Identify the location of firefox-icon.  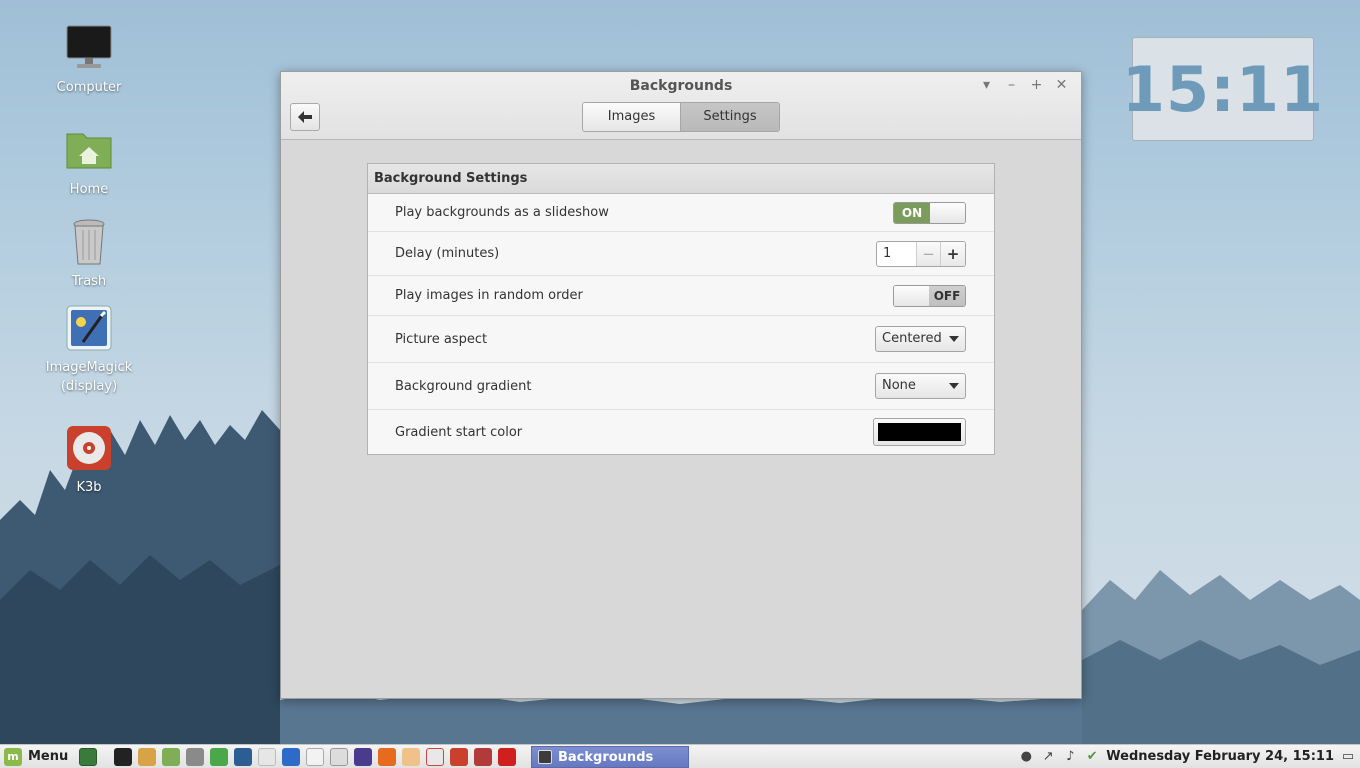
(387, 757).